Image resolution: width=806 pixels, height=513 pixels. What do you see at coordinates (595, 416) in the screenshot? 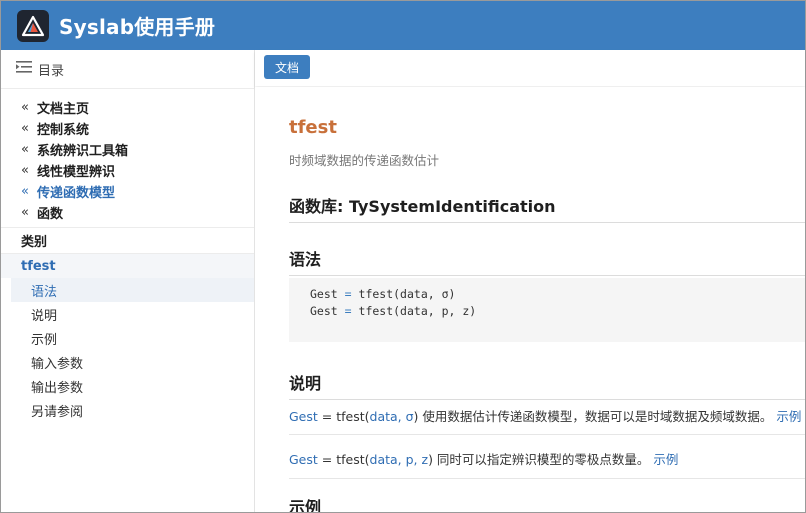
I see `description-text: 使用数据估计传递函数模型，数据可以是时域数据及频域数据。` at bounding box center [595, 416].